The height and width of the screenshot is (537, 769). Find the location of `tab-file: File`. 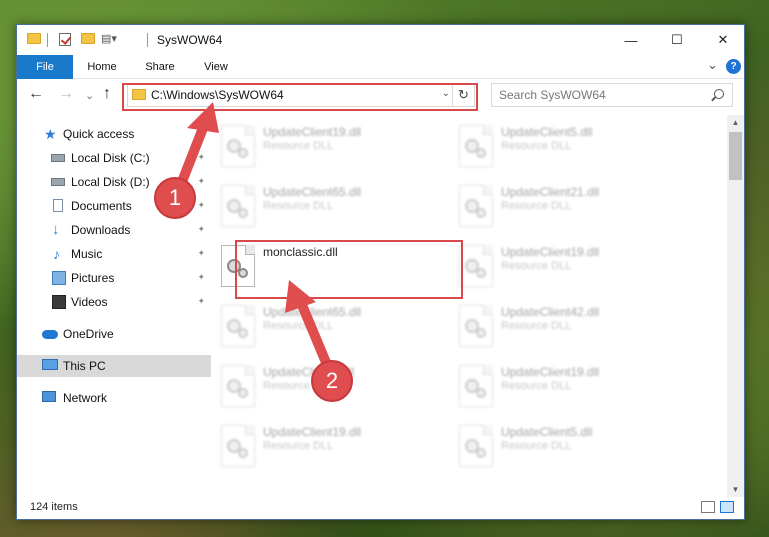

tab-file: File is located at coordinates (45, 67).